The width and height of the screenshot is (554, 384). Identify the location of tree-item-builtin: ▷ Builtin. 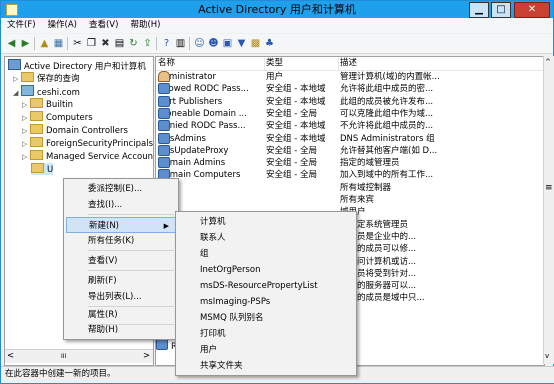
(47, 104).